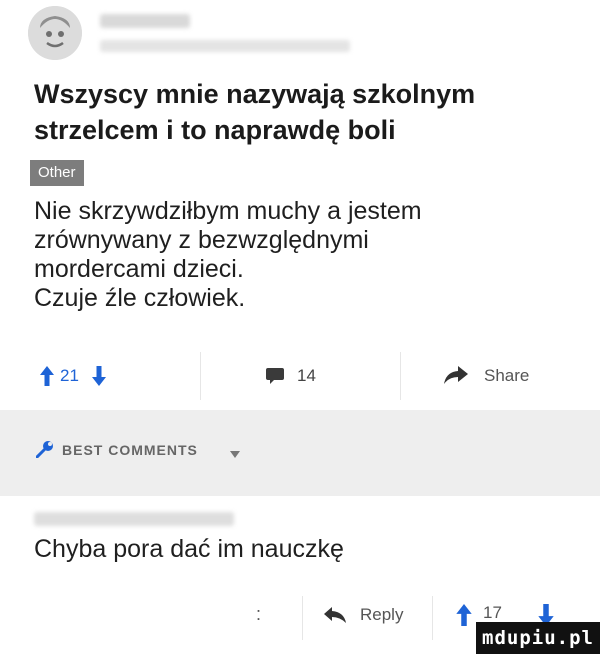  What do you see at coordinates (225, 46) in the screenshot?
I see `author-meta-blurred` at bounding box center [225, 46].